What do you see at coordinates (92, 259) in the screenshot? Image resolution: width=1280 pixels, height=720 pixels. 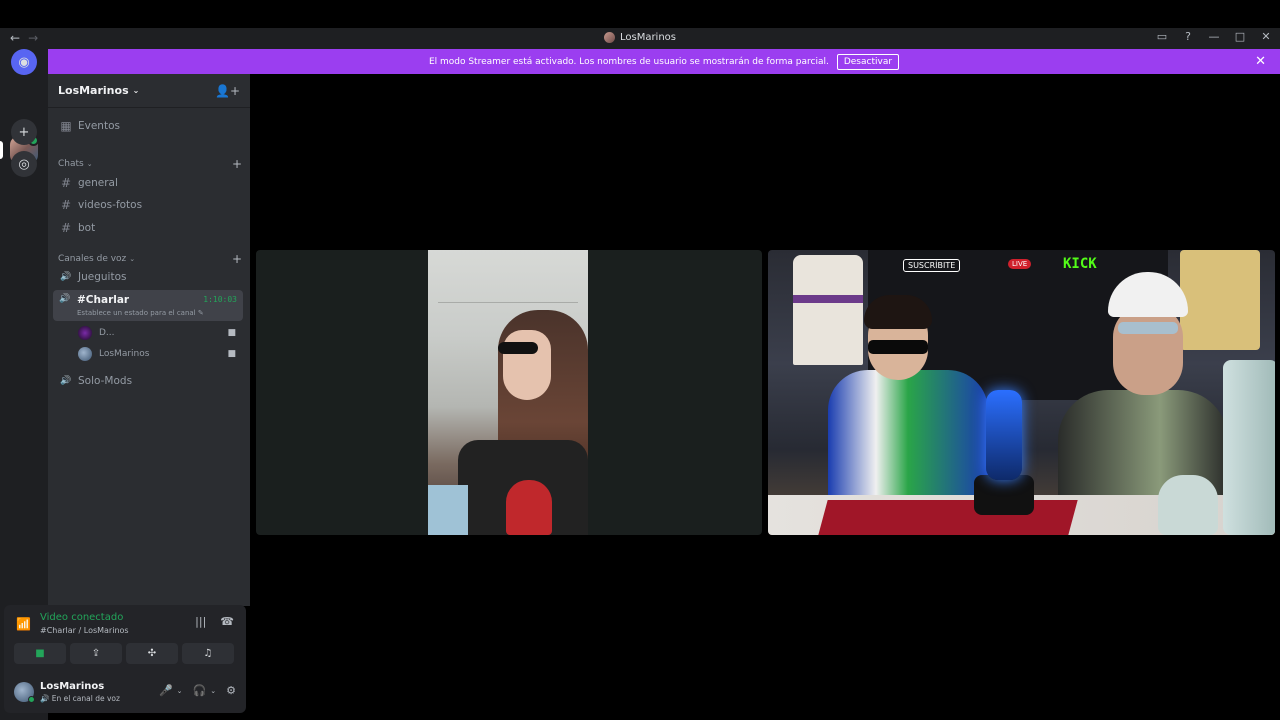 I see `category-label: Canales de voz` at bounding box center [92, 259].